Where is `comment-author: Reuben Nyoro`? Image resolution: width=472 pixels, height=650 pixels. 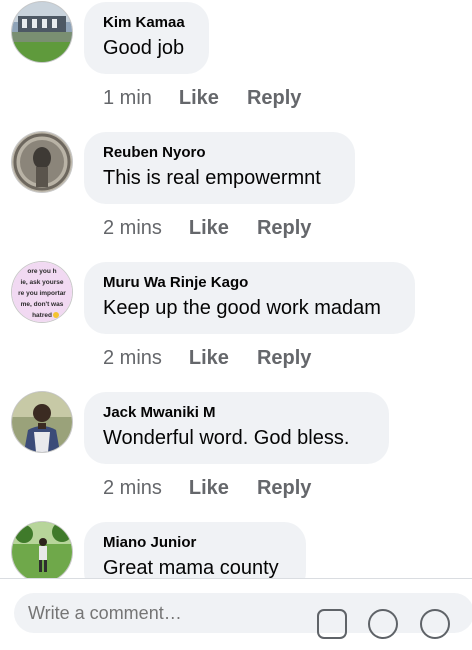 comment-author: Reuben Nyoro is located at coordinates (219, 153).